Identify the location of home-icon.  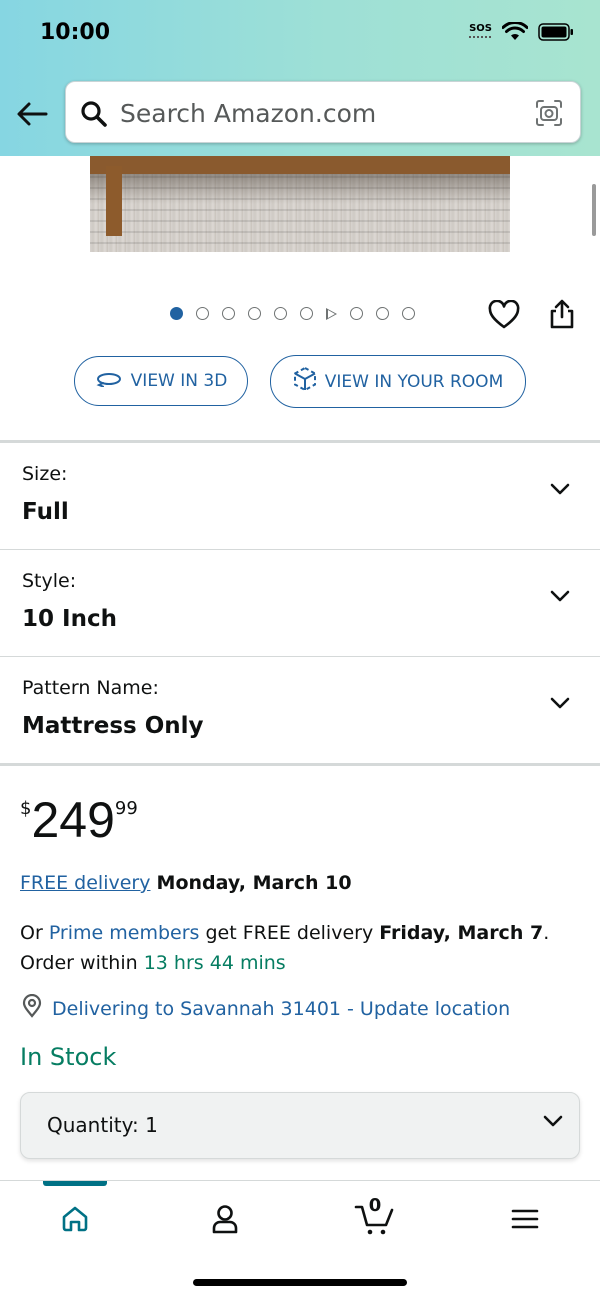
(75, 1219).